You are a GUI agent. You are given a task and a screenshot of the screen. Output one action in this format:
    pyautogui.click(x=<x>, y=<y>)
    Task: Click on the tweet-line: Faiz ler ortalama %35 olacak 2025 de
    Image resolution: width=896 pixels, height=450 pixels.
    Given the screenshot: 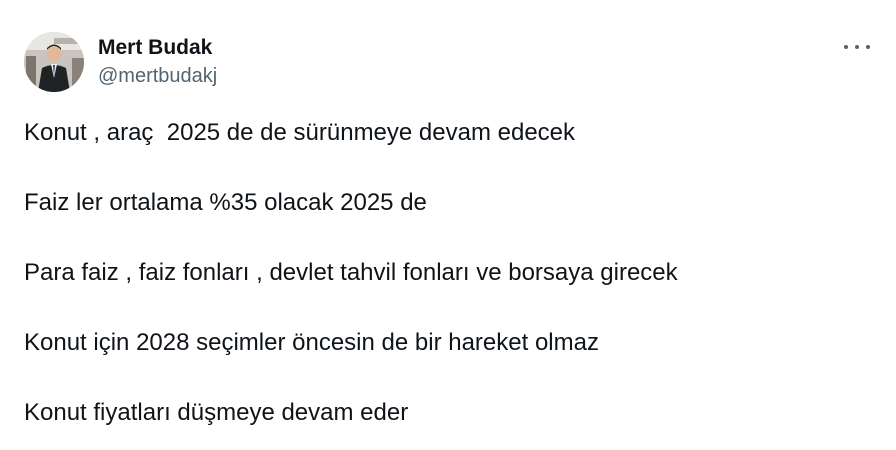 What is the action you would take?
    pyautogui.click(x=225, y=202)
    